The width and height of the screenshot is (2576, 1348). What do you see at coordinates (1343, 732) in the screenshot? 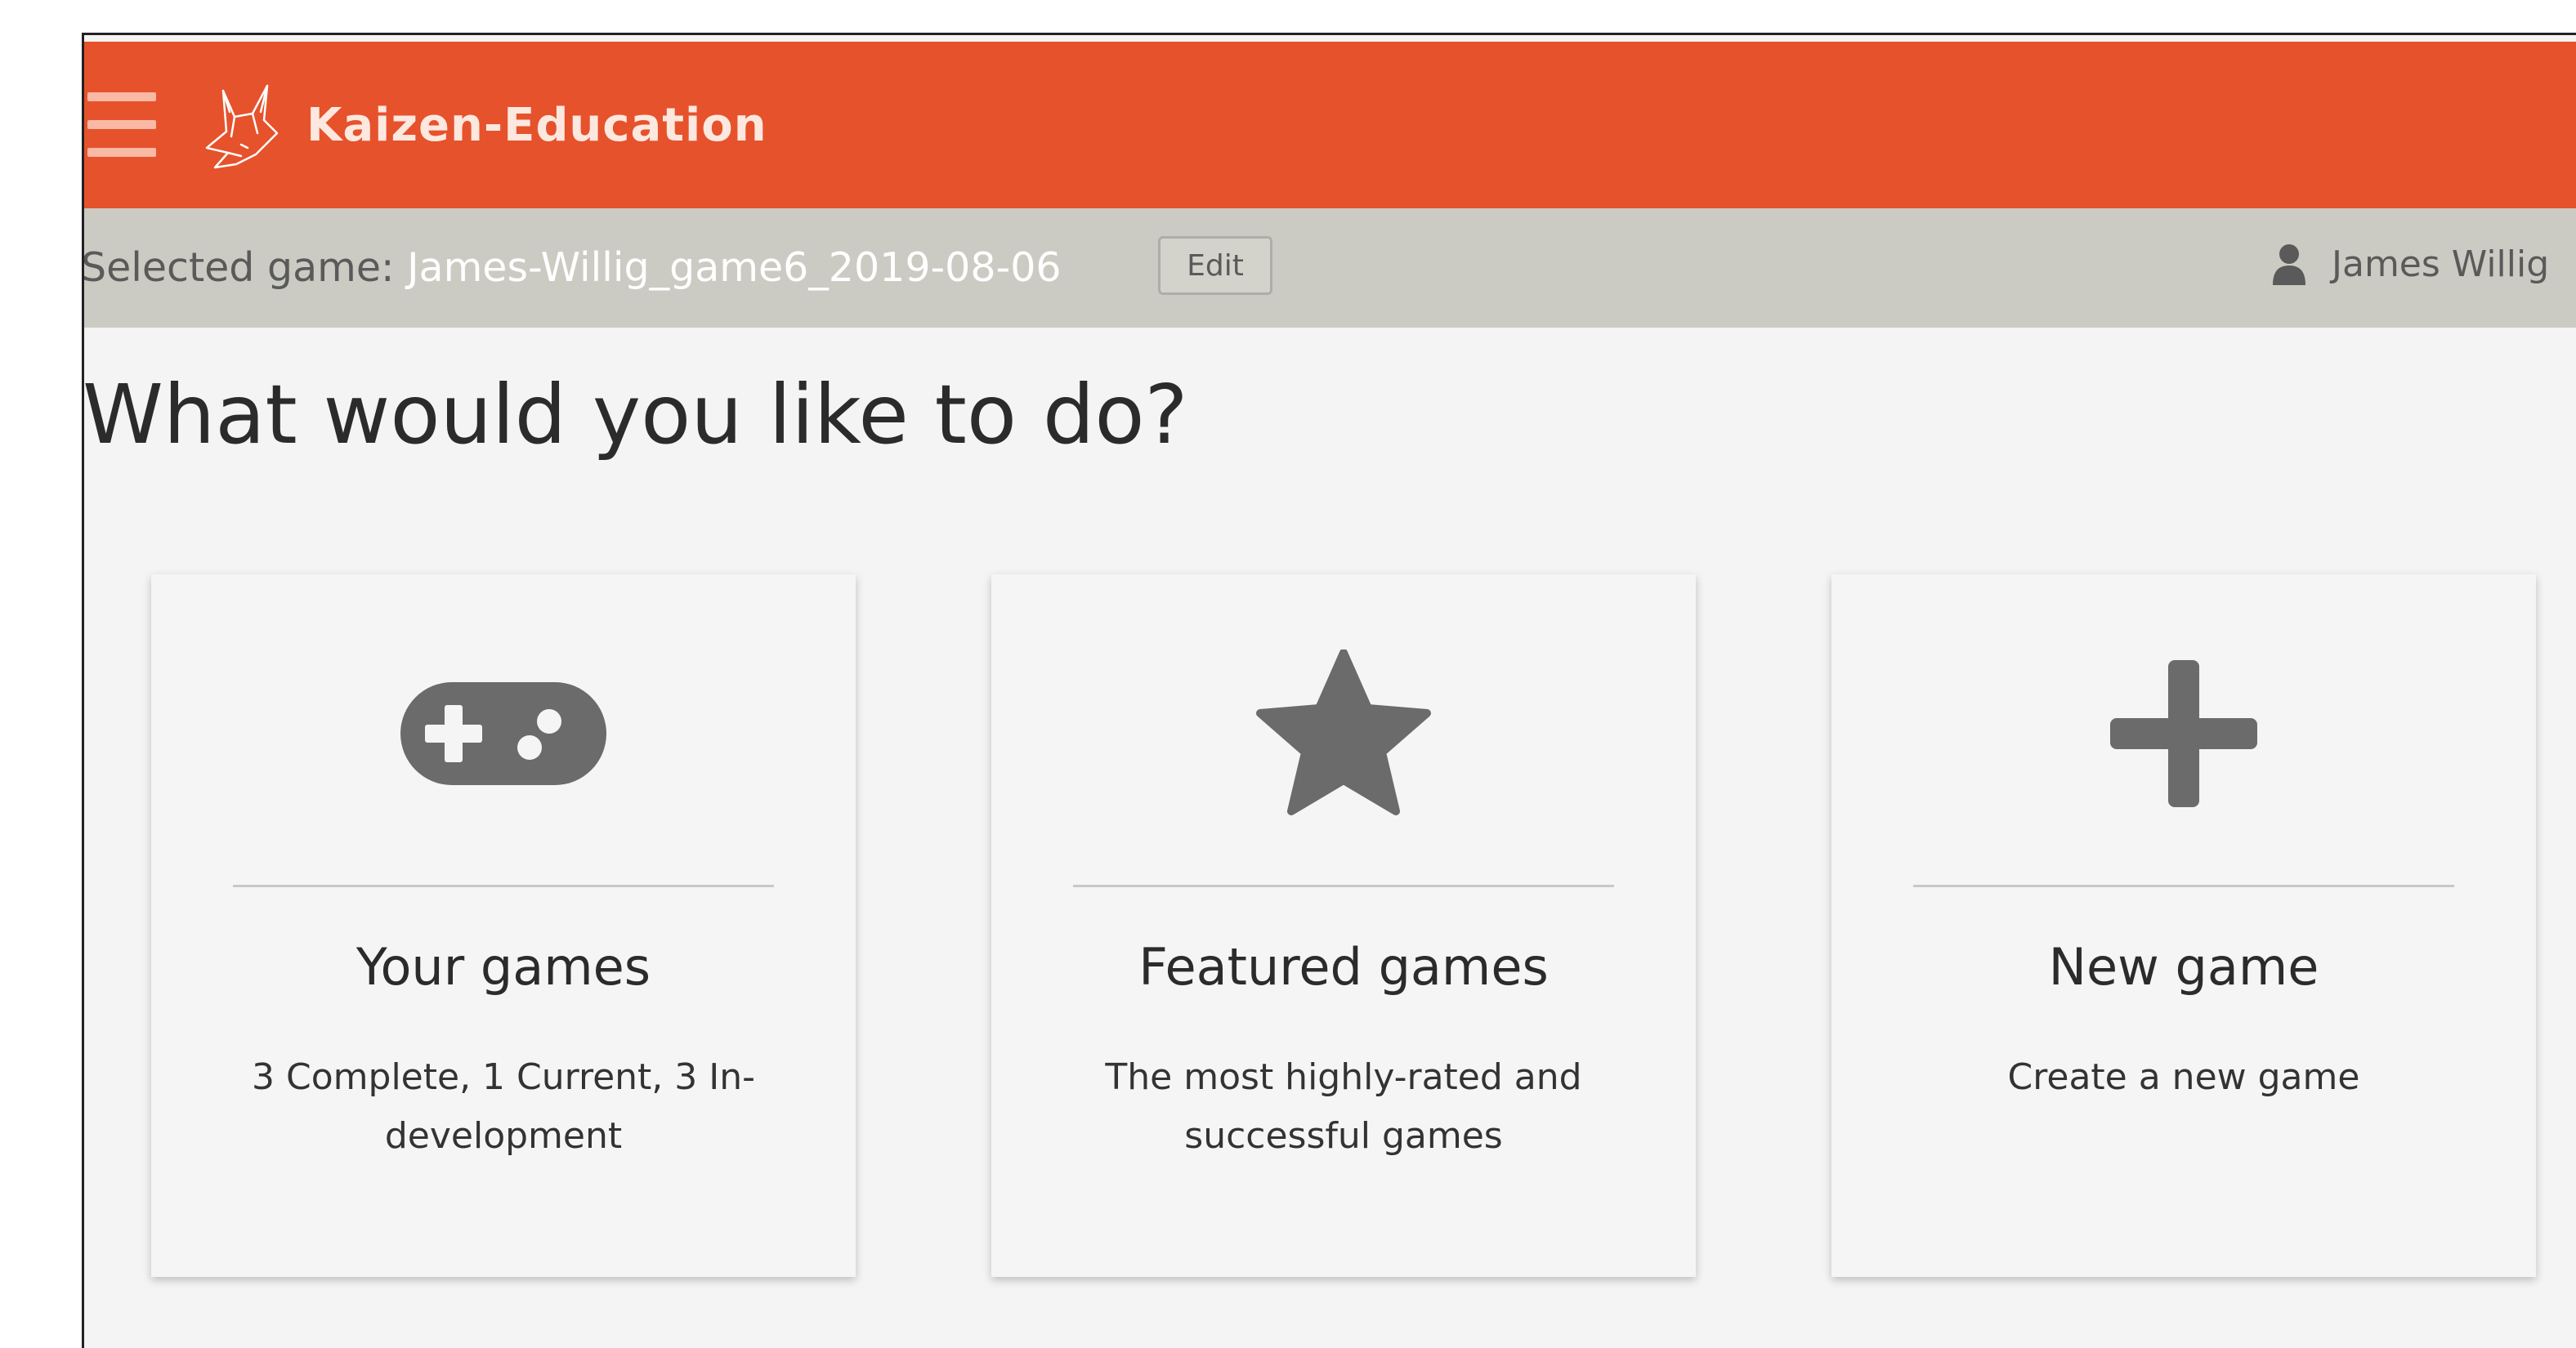
I see `star-icon` at bounding box center [1343, 732].